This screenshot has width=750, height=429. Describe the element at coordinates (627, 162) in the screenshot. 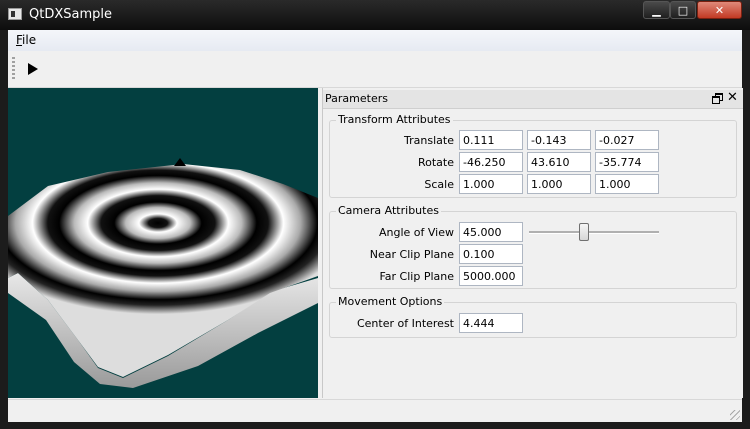

I see `rotate-z-input: -35.774` at that location.